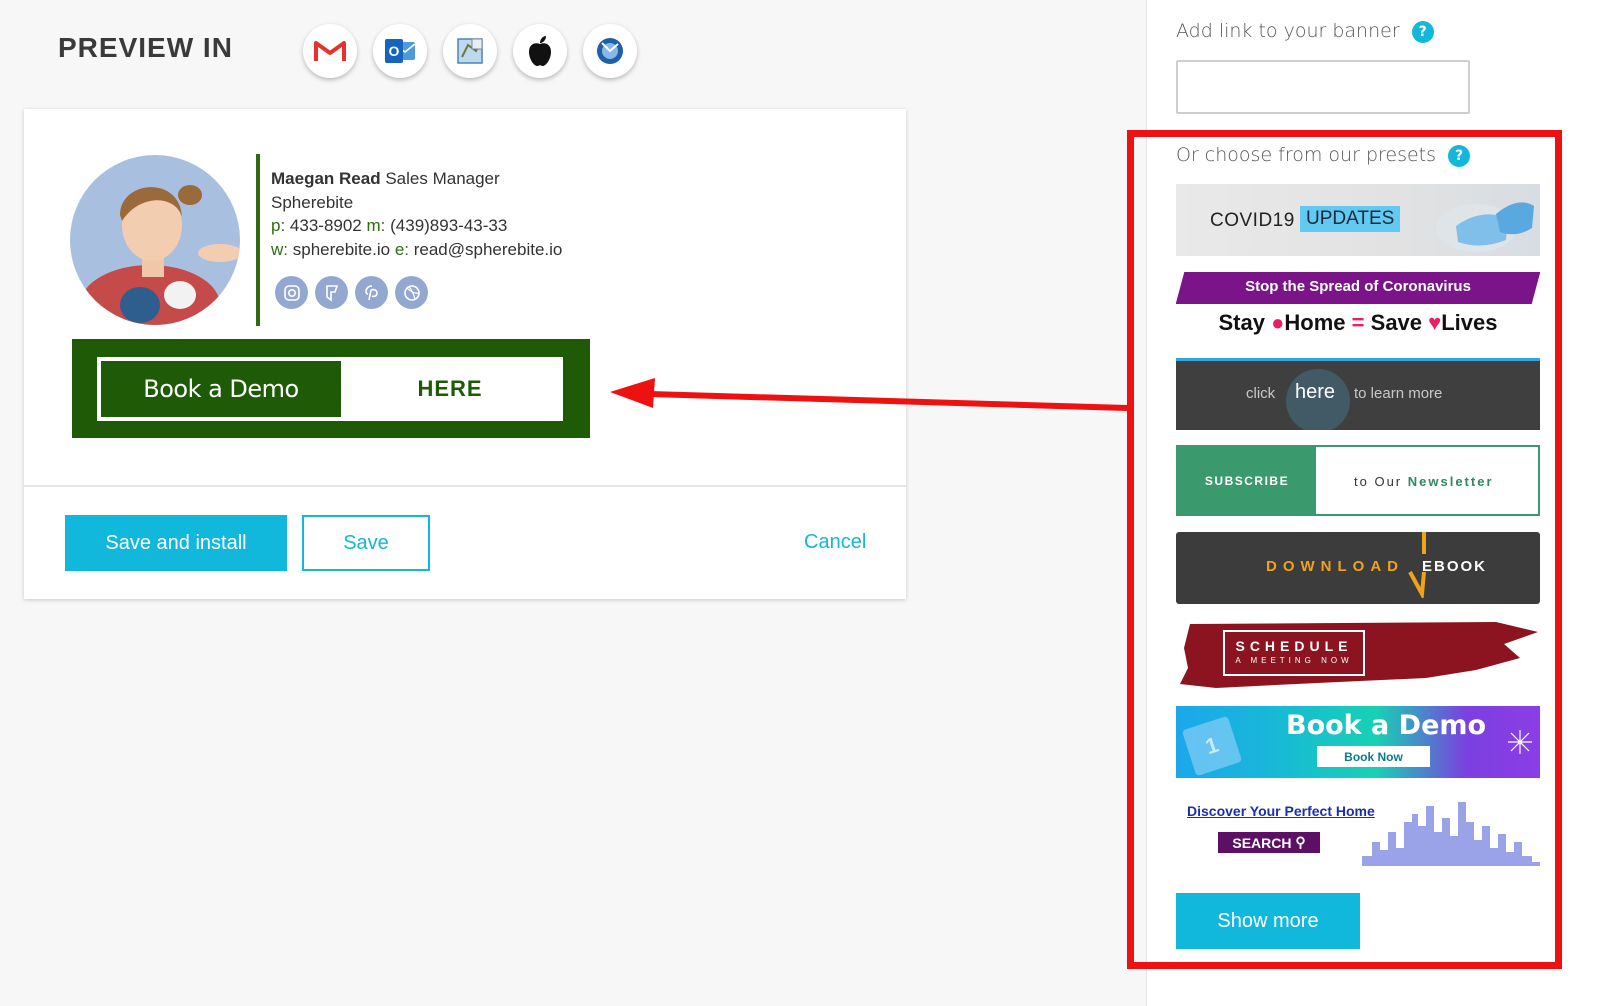  I want to click on preset-schedule-line2: A MEETING NOW, so click(1294, 660).